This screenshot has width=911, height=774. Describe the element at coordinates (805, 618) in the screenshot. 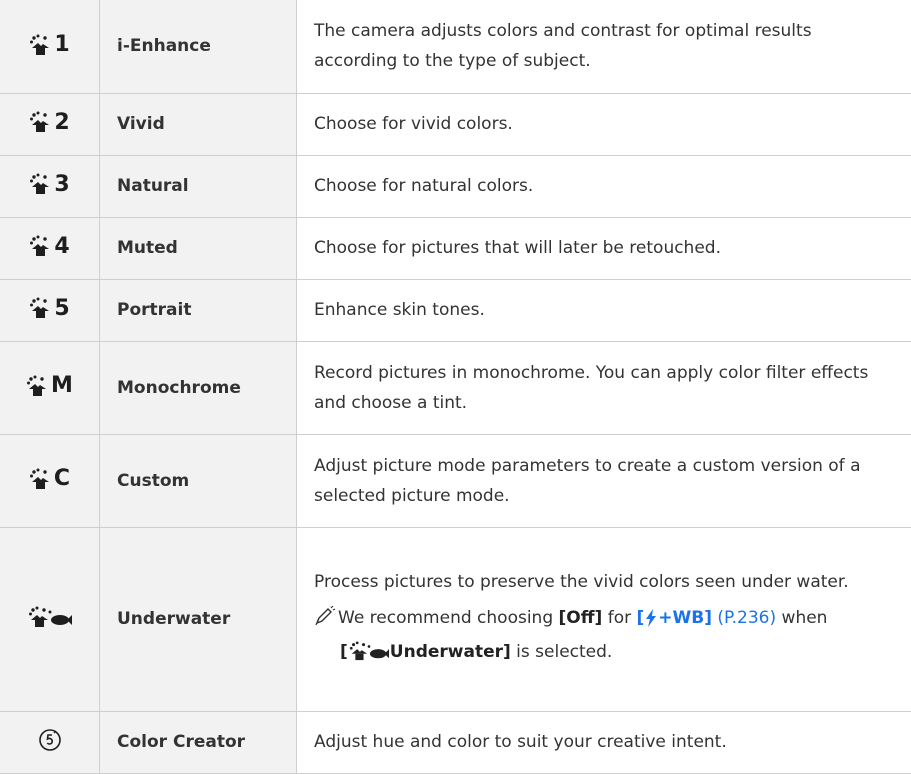

I see `tip-text-when: when` at that location.